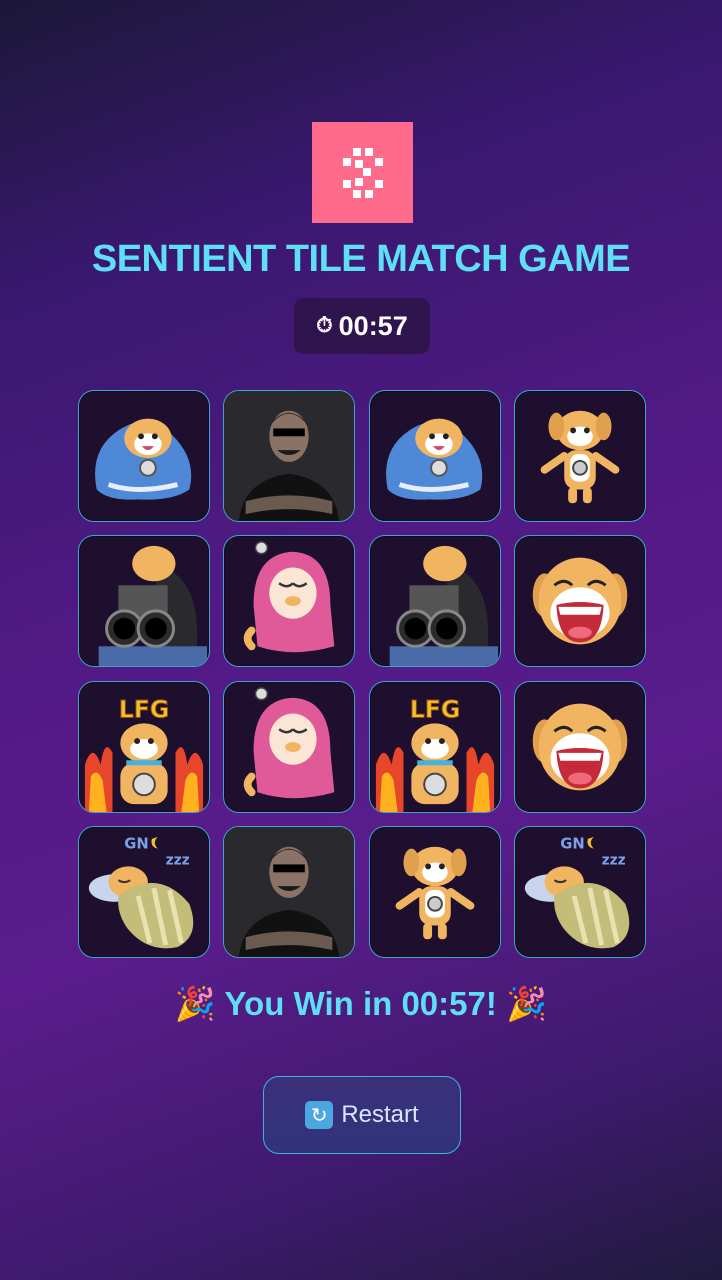 Image resolution: width=722 pixels, height=1280 pixels. What do you see at coordinates (361, 1003) in the screenshot?
I see `win-message: 🎉 You Win in 00:57! 🎉` at bounding box center [361, 1003].